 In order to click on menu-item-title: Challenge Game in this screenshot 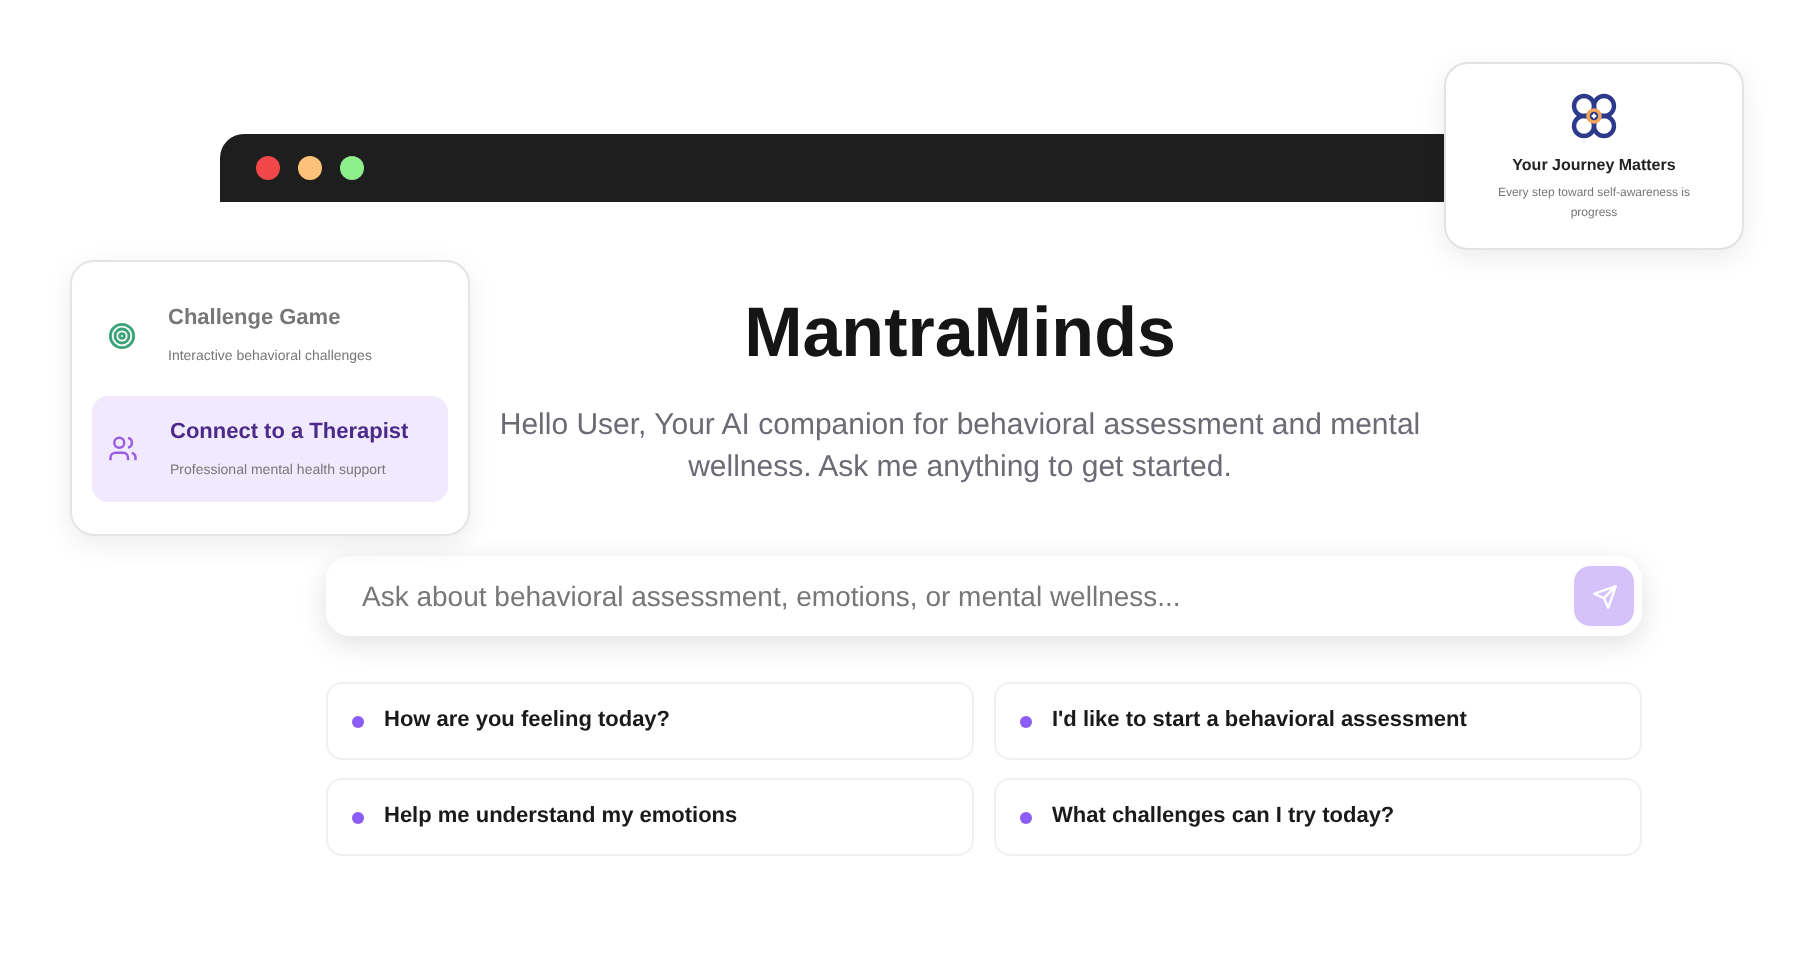, I will do `click(255, 319)`.